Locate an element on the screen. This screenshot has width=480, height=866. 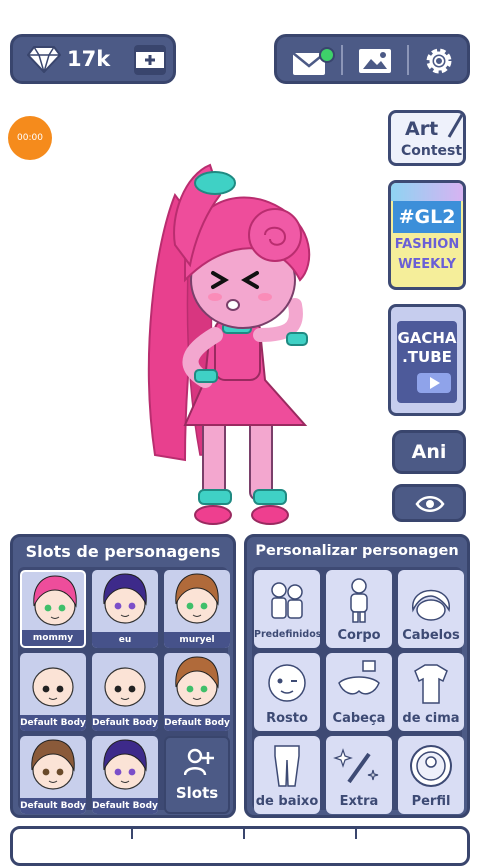
gl2-title: #GL2 is located at coordinates (427, 217).